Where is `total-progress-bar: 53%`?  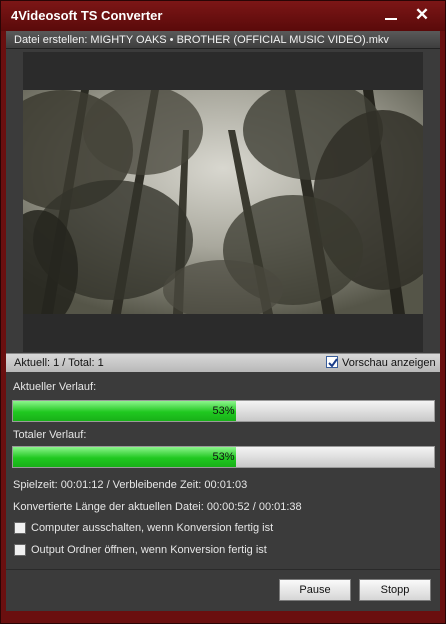
total-progress-bar: 53% is located at coordinates (223, 457).